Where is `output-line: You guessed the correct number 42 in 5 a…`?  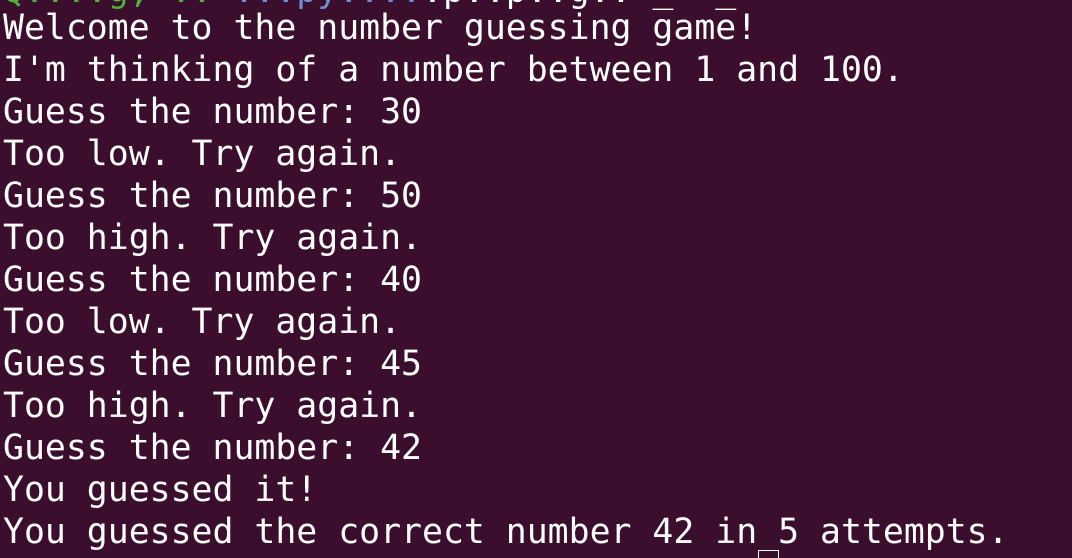
output-line: You guessed the correct number 42 in 5 a… is located at coordinates (506, 532).